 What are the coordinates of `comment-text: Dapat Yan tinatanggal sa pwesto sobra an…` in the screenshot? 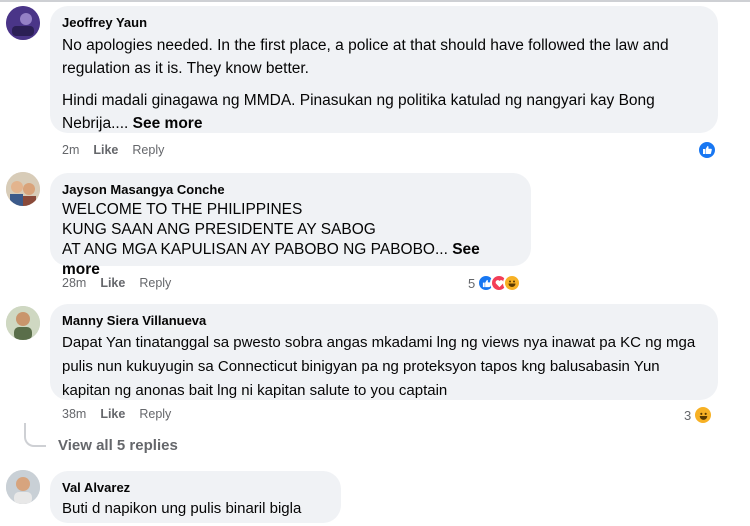 It's located at (379, 366).